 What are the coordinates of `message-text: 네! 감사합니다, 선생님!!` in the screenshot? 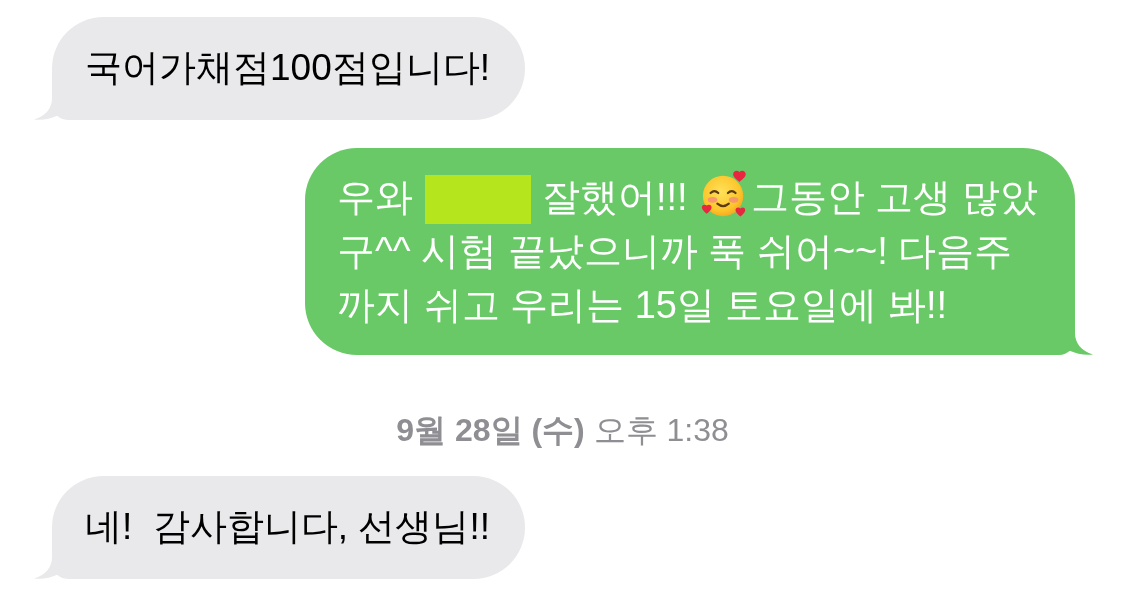 It's located at (287, 526).